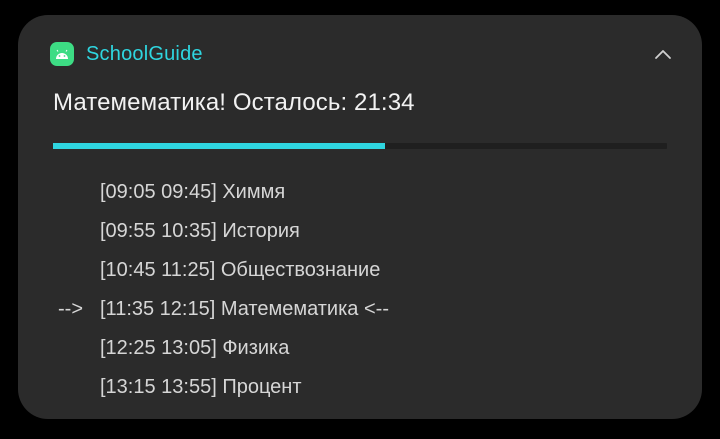 Image resolution: width=720 pixels, height=439 pixels. Describe the element at coordinates (244, 309) in the screenshot. I see `schedule-row-text: [11:35 12:15] Матемематика <--` at that location.